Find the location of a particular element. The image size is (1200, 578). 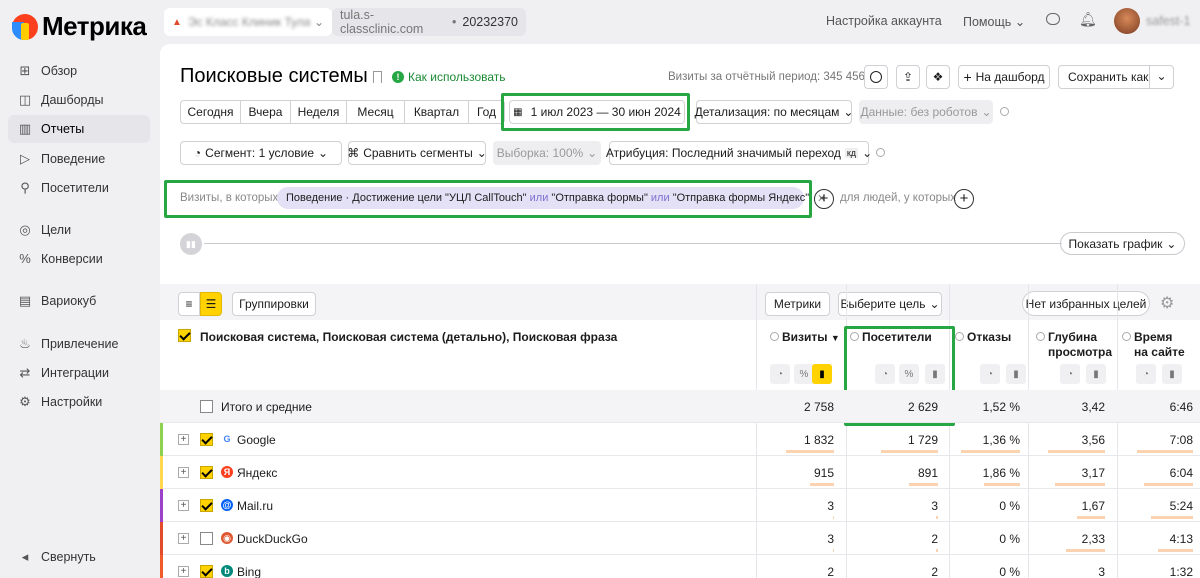

how-to-link: ! Как использовать is located at coordinates (449, 77).